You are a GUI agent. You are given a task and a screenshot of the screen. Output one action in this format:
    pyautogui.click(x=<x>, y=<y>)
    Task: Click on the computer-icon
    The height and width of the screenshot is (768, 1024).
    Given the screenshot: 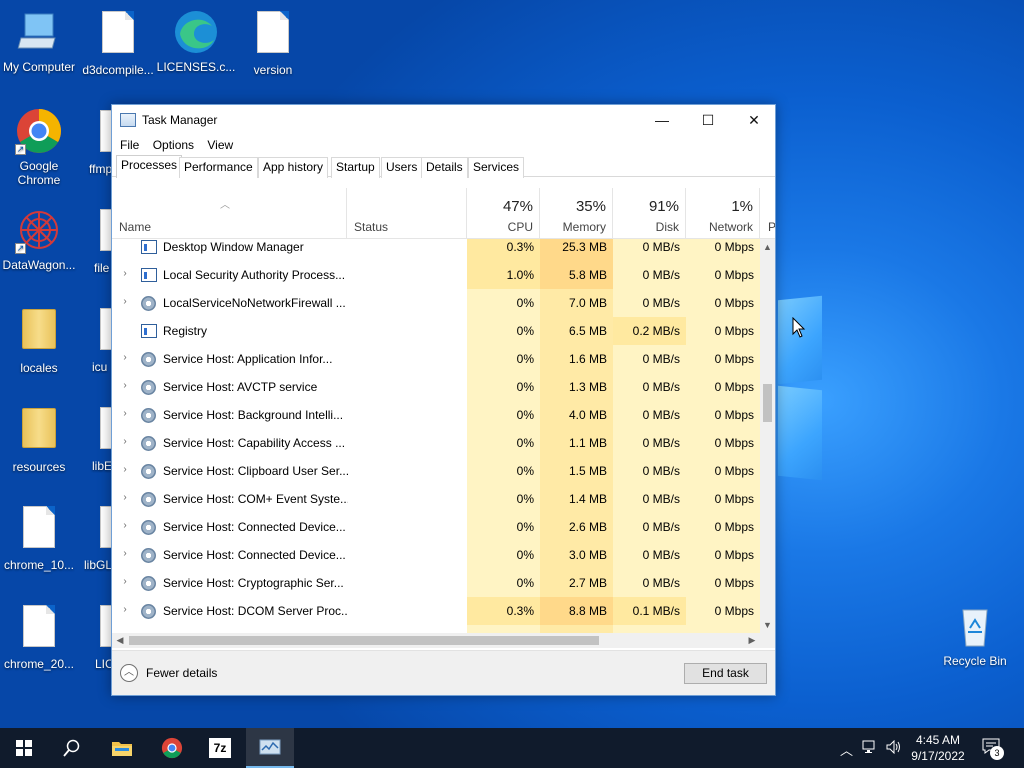 What is the action you would take?
    pyautogui.click(x=39, y=32)
    